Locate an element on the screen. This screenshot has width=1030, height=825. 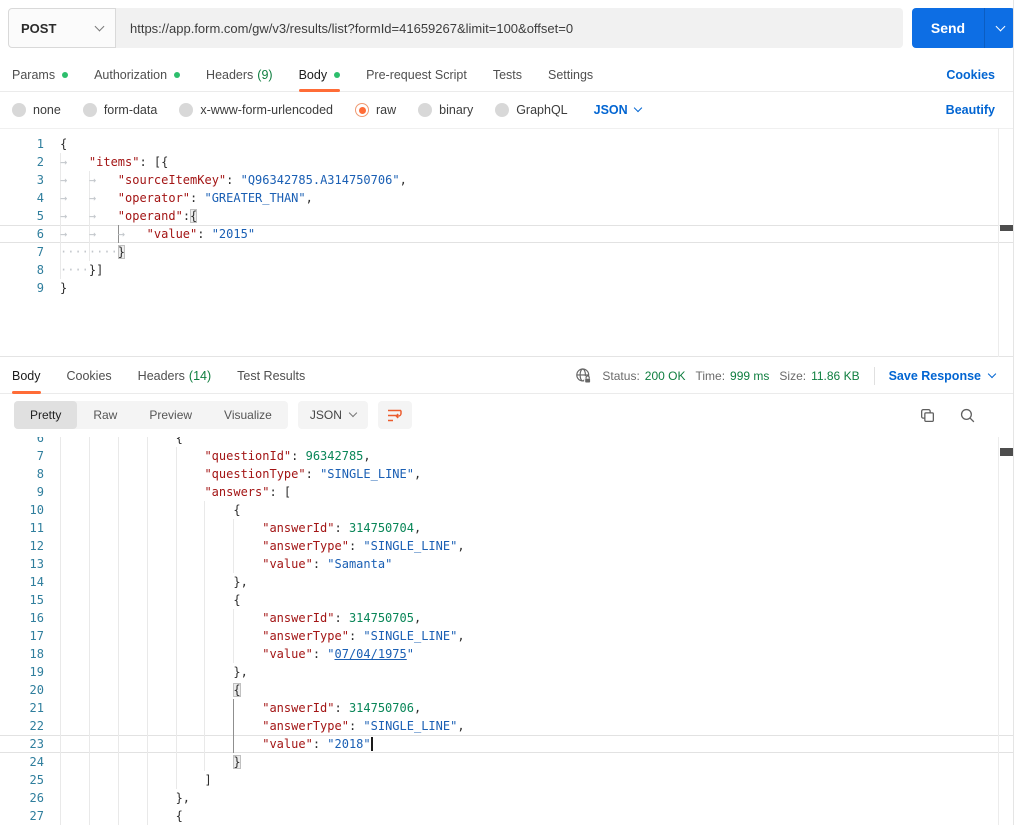
code-line: 15 { is located at coordinates (506, 600).